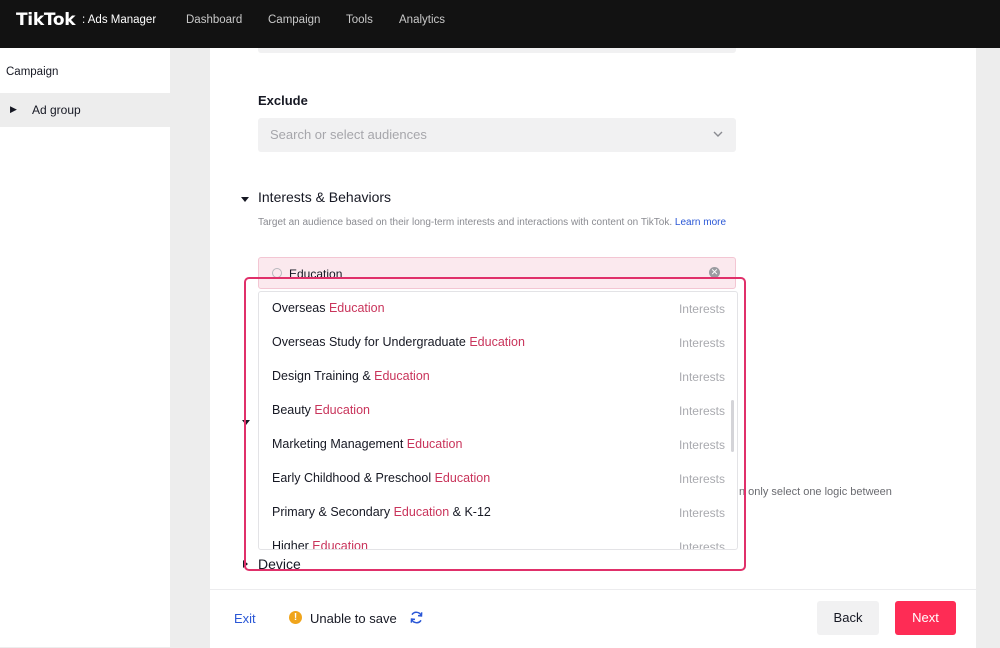 The height and width of the screenshot is (648, 1000). I want to click on ads-manager-label: : Ads Manager, so click(119, 20).